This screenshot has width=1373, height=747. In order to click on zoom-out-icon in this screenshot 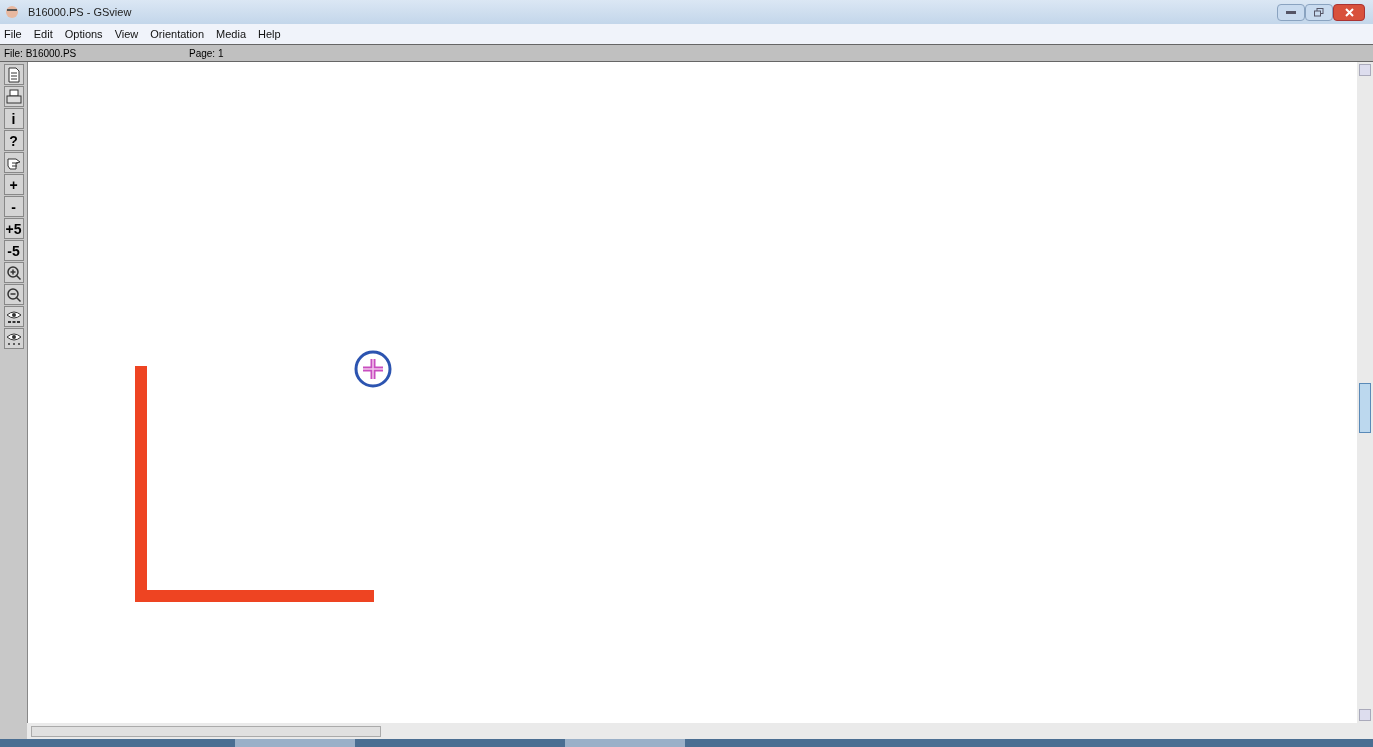, I will do `click(13, 294)`.